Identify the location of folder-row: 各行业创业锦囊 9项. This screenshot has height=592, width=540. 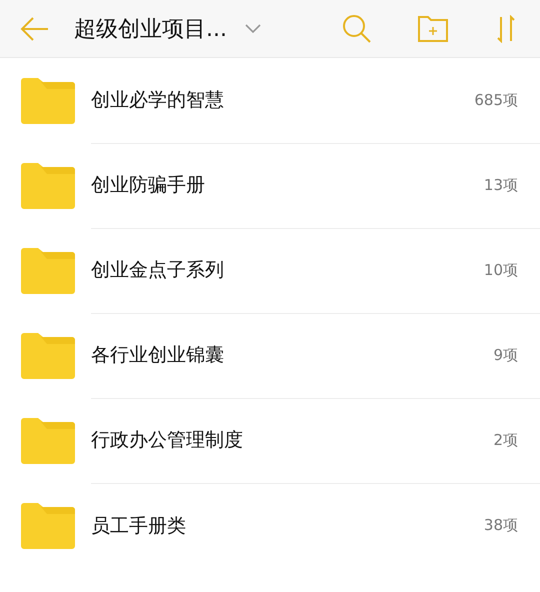
(270, 355).